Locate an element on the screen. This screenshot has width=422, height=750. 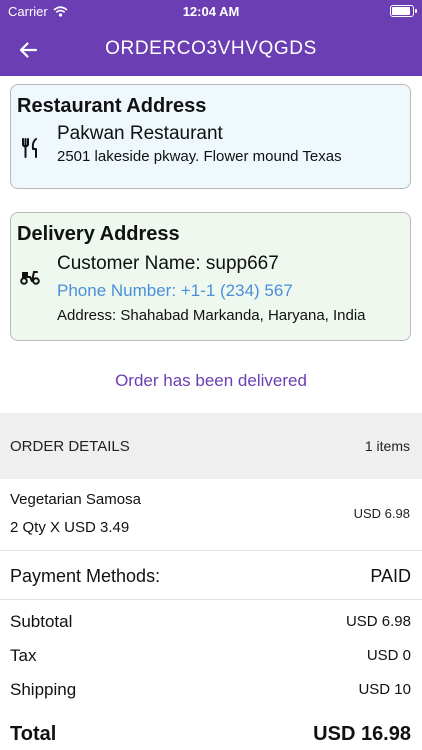
subtotal-label: Subtotal is located at coordinates (41, 621).